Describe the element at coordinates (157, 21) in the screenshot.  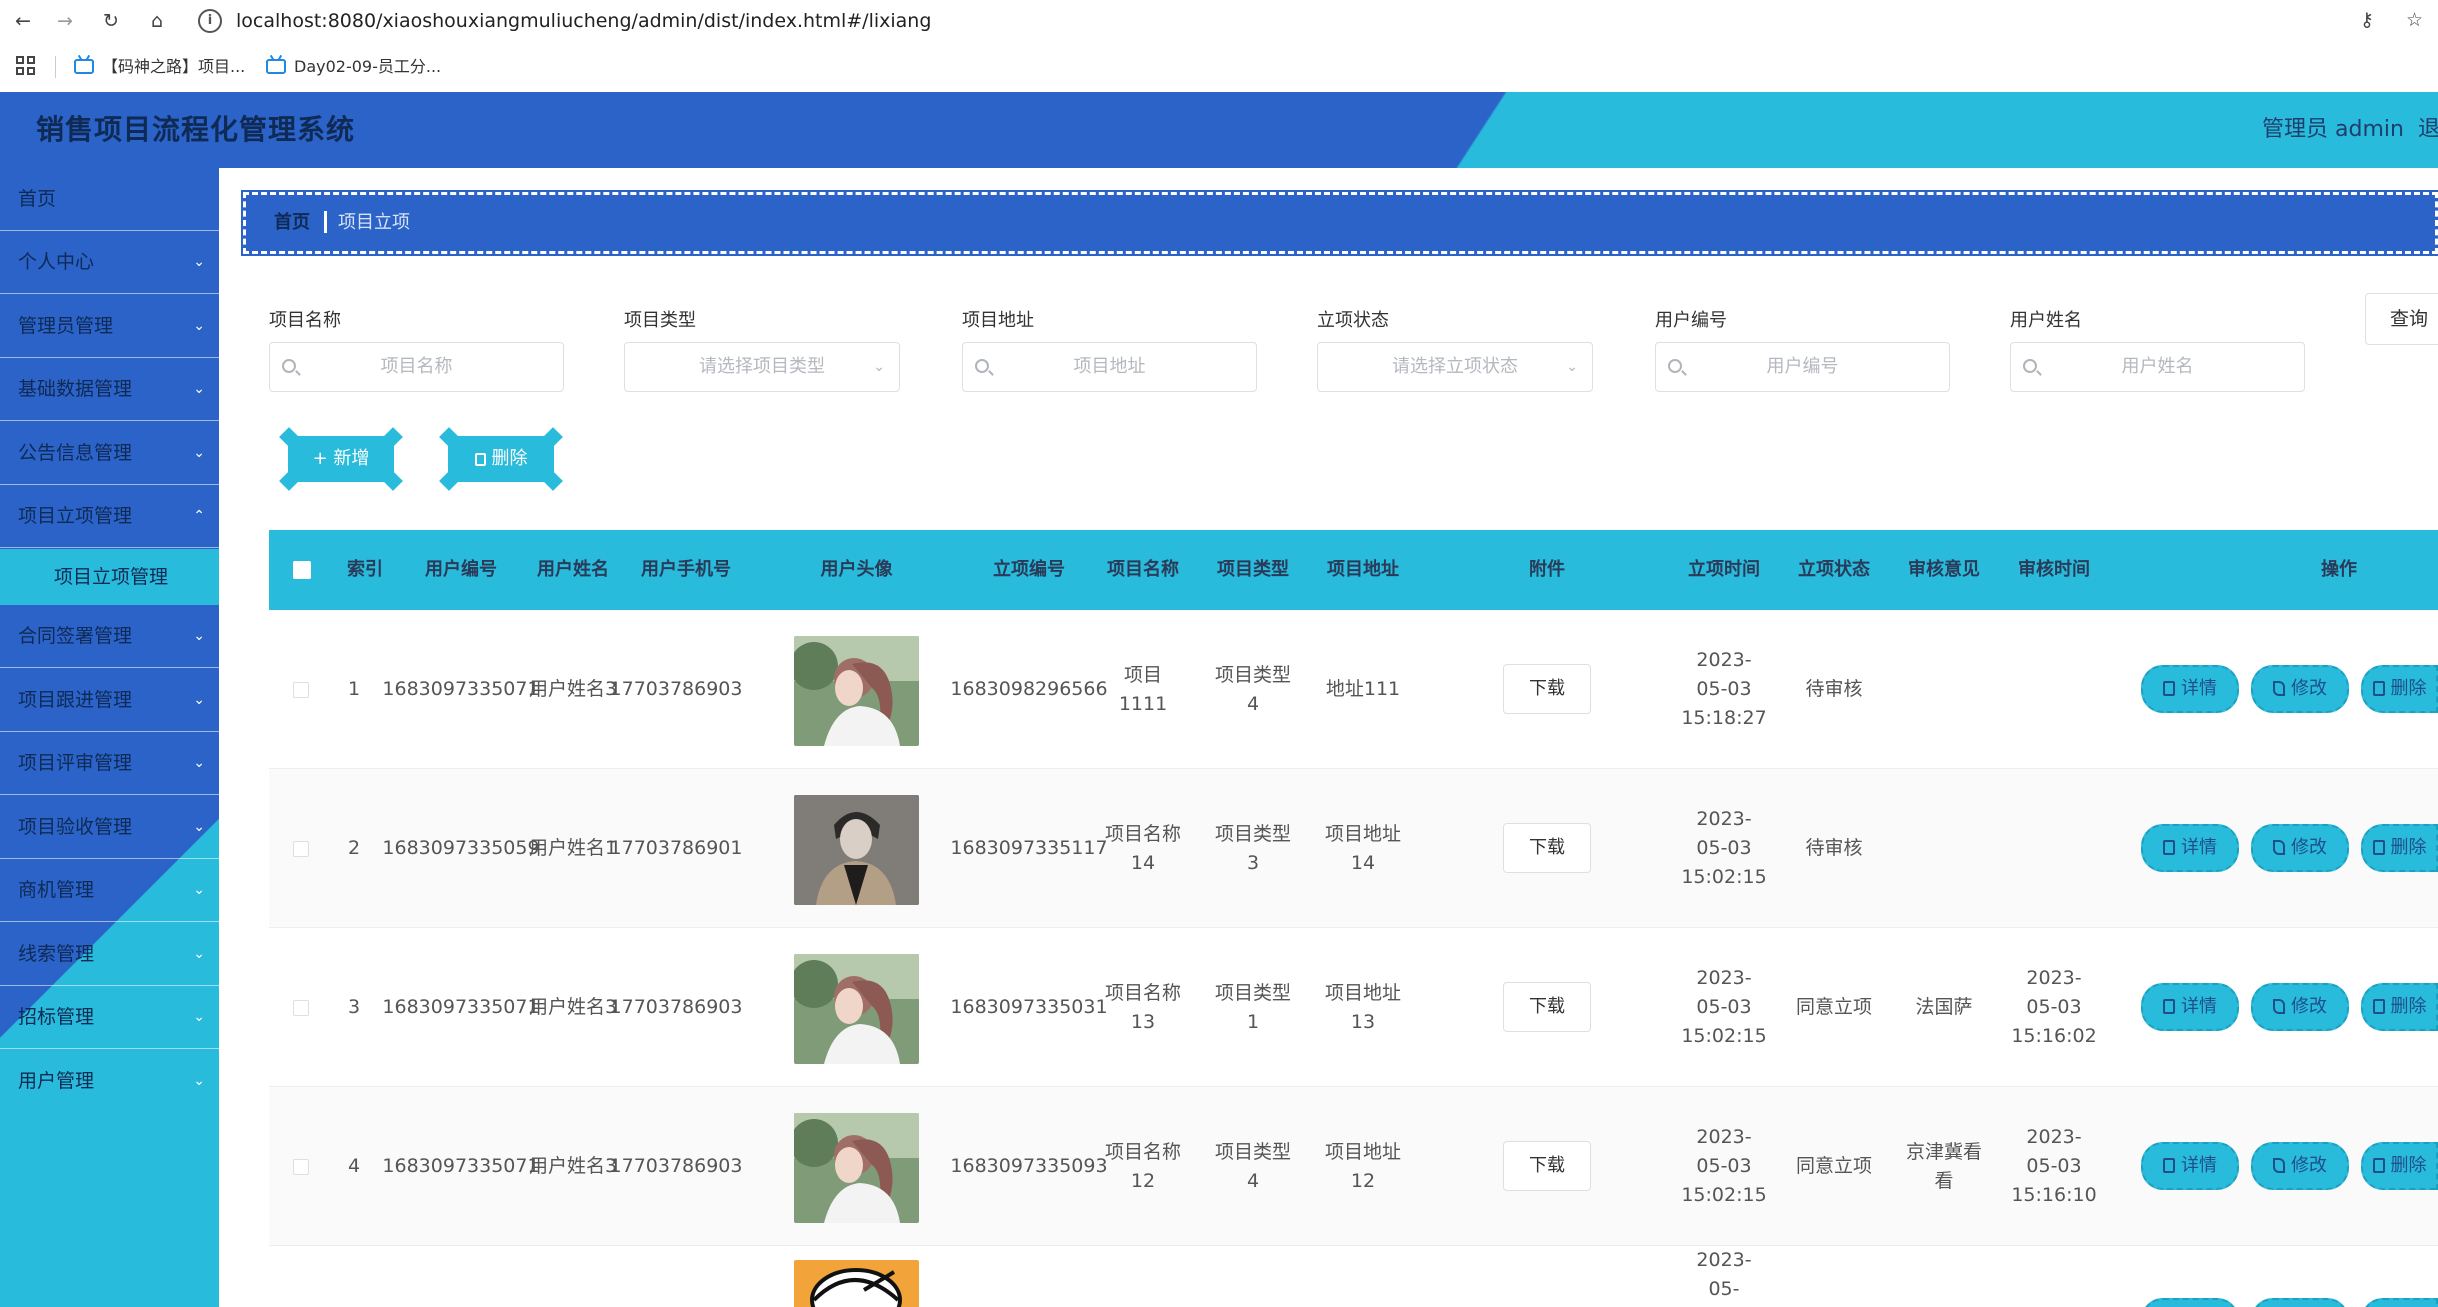
I see `home-icon: ⌂` at that location.